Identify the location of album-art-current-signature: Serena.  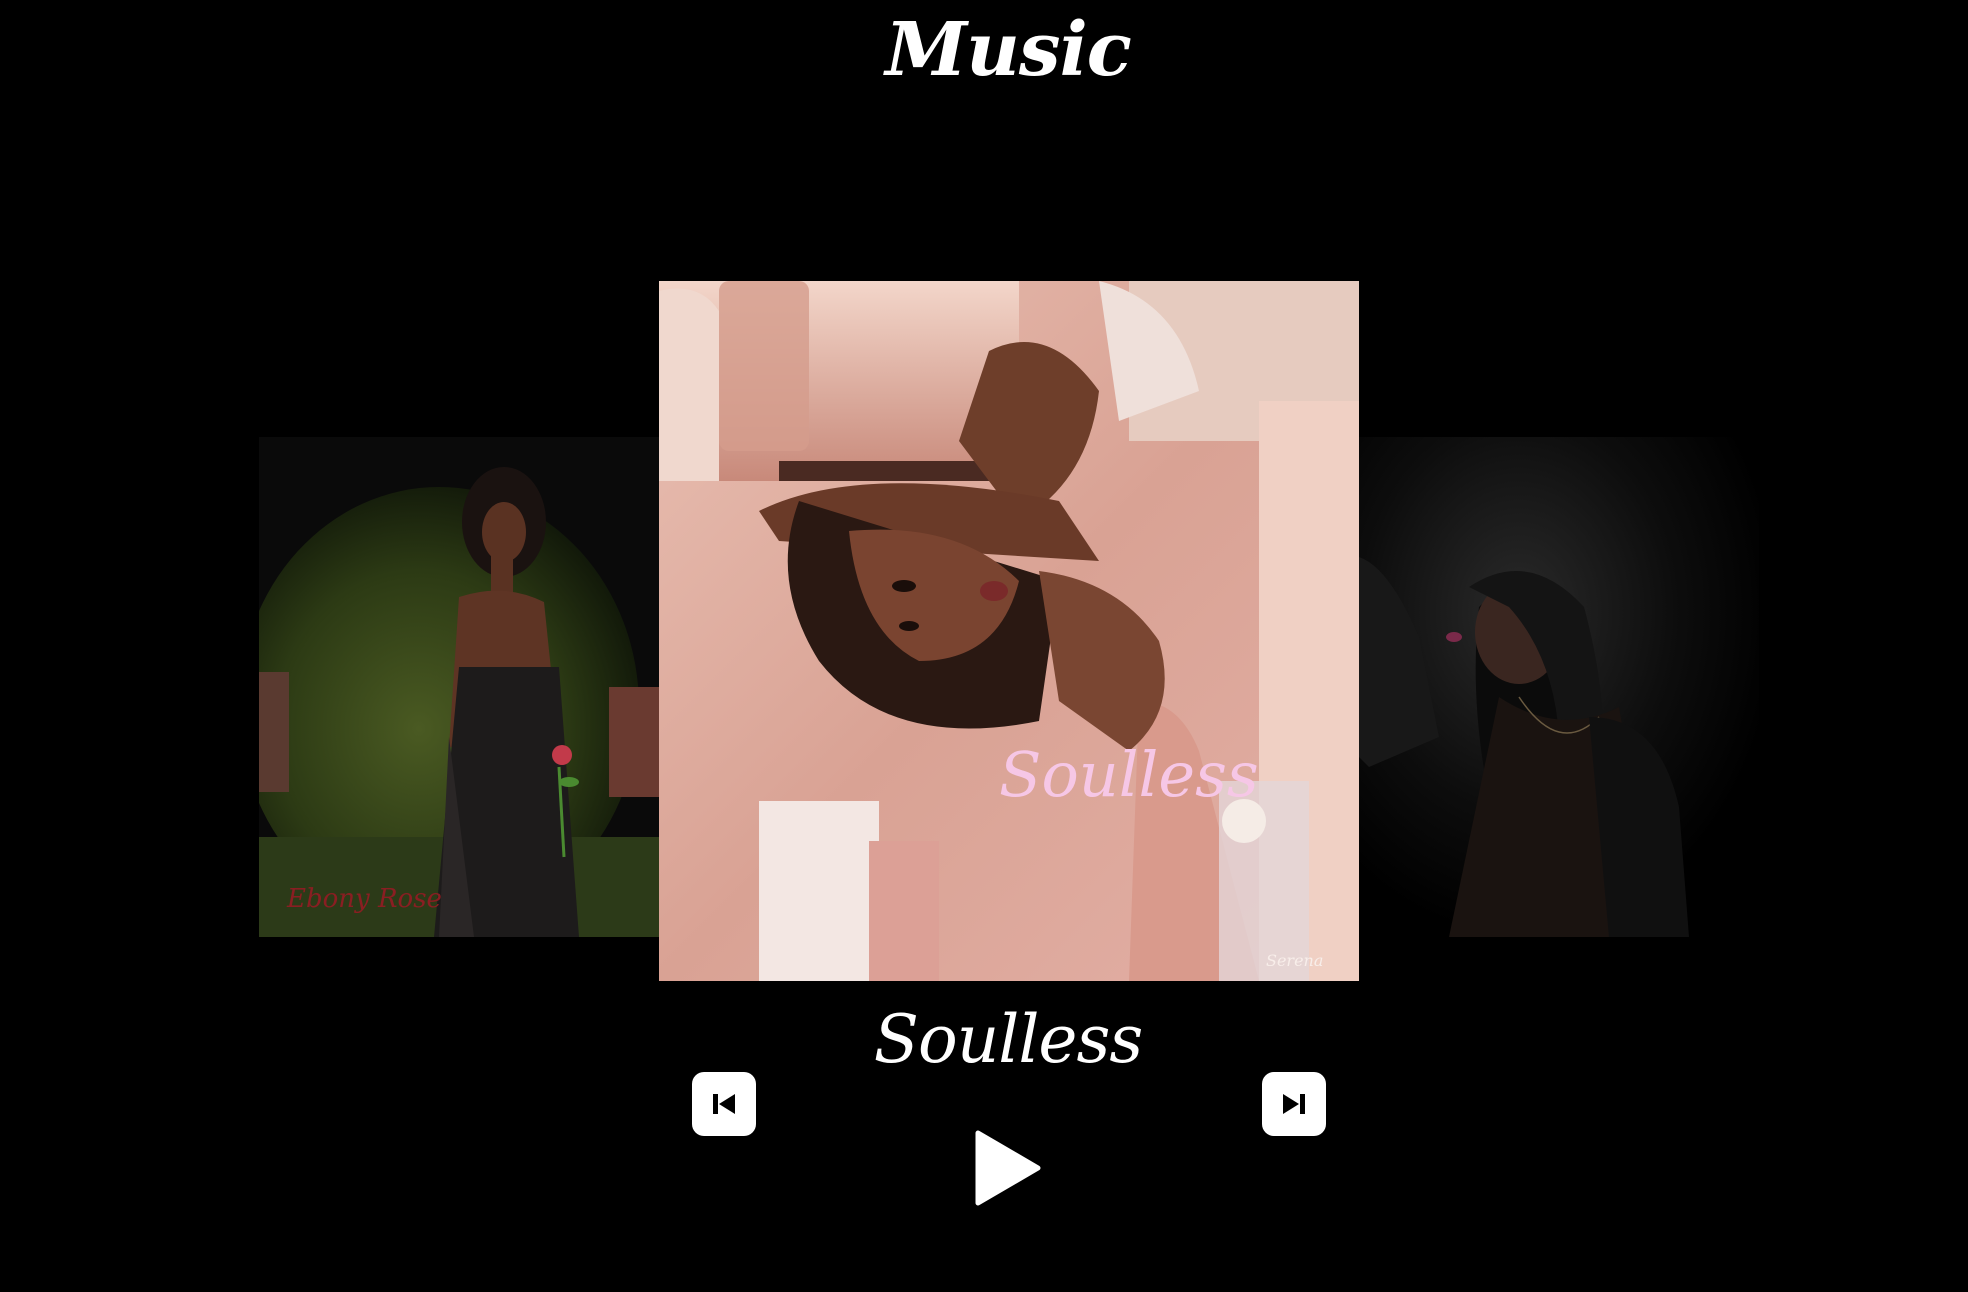
(1294, 960).